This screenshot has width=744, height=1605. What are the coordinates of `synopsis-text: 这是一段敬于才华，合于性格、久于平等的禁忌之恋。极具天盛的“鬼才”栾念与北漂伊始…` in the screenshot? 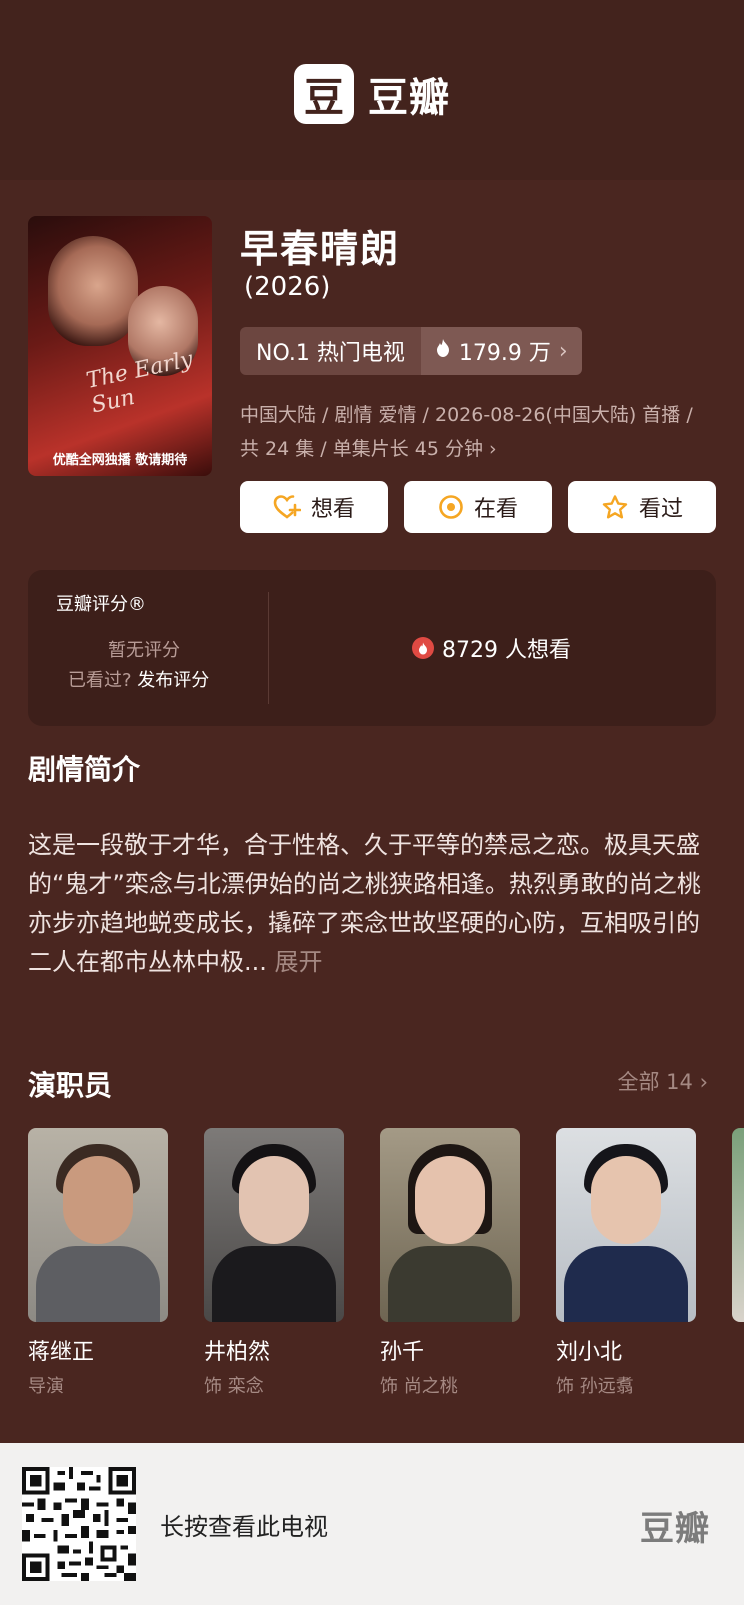 It's located at (368, 904).